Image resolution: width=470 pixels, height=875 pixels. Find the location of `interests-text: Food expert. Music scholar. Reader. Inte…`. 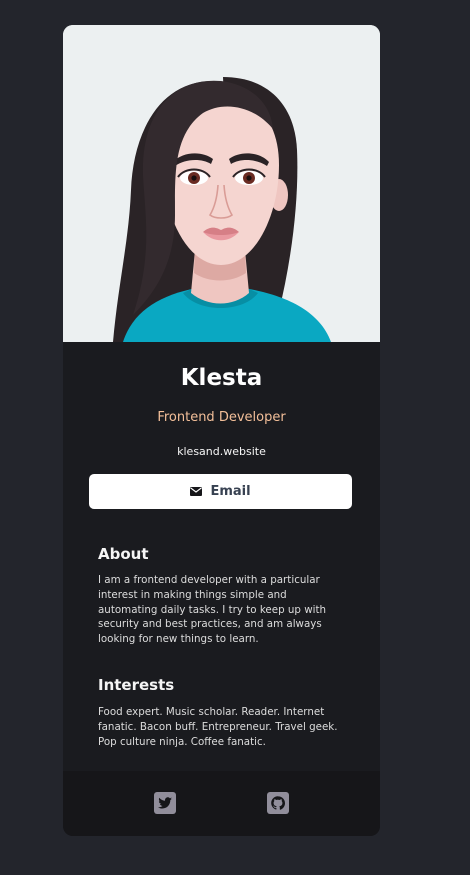

interests-text: Food expert. Music scholar. Reader. Inte… is located at coordinates (218, 727).